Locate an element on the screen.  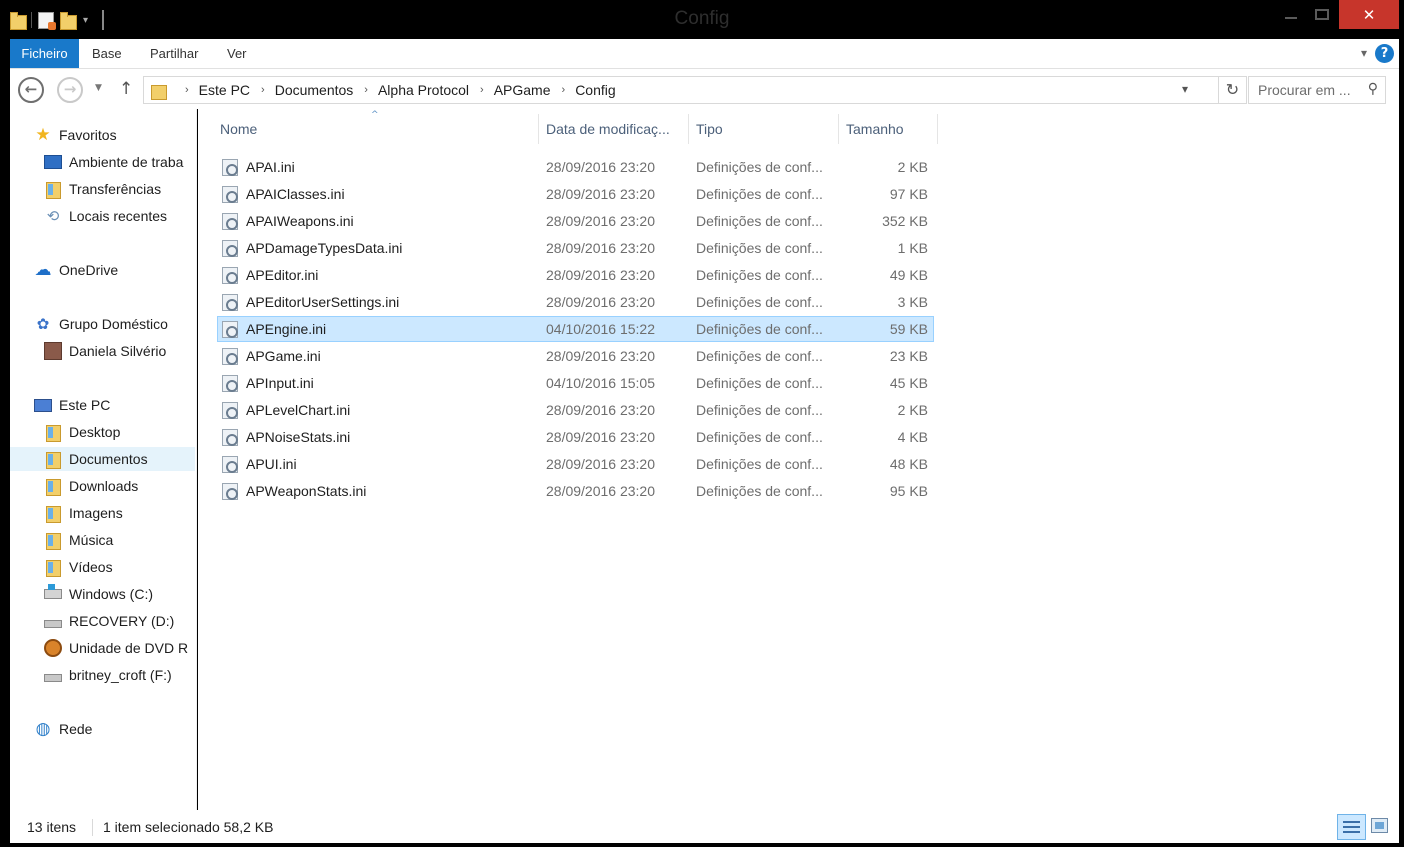
tab-partilhar: Partilhar is located at coordinates (174, 53).